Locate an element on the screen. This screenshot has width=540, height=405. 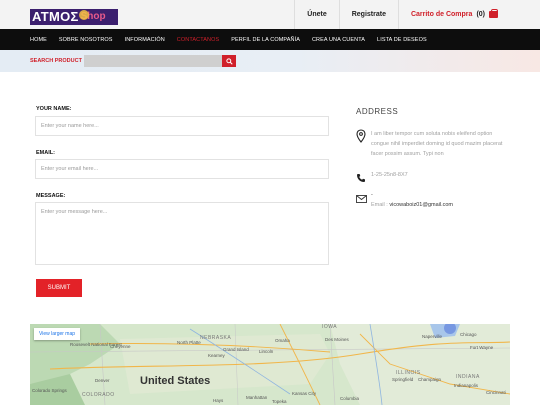
email-dash: - is located at coordinates (372, 195).